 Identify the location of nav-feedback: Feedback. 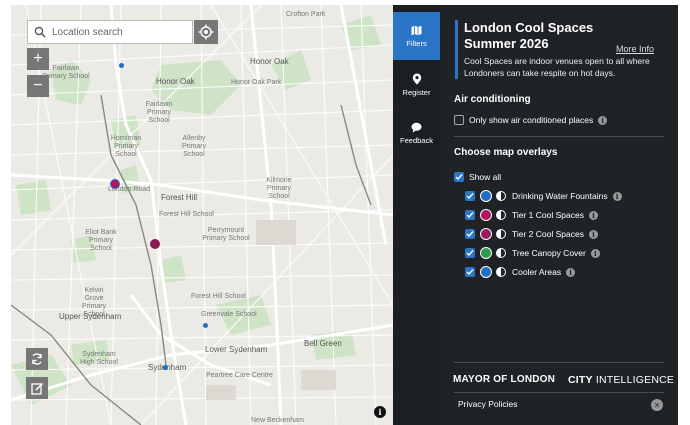
(416, 133).